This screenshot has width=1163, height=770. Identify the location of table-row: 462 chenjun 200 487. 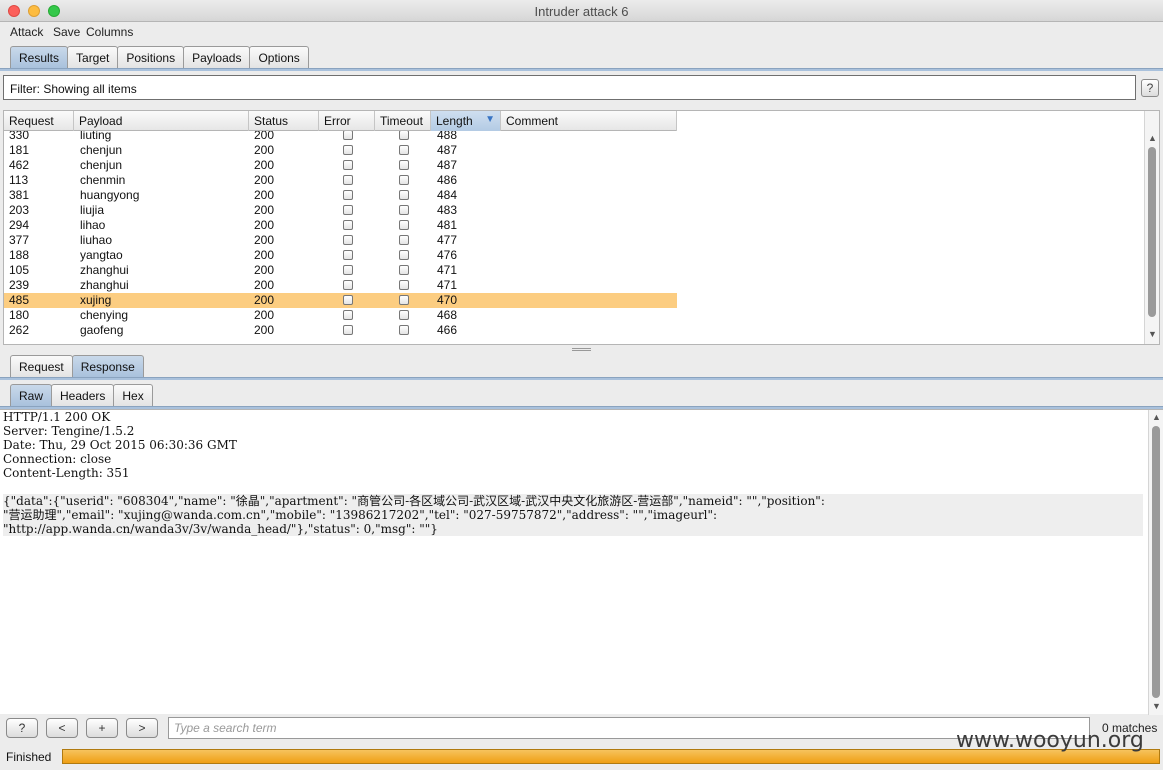
(340, 165).